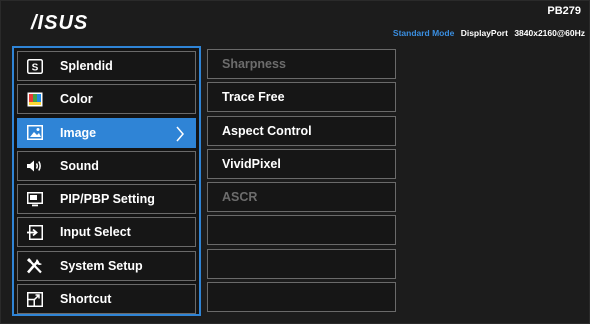 This screenshot has height=324, width=590. I want to click on menu-item-input-select: Input Select, so click(106, 232).